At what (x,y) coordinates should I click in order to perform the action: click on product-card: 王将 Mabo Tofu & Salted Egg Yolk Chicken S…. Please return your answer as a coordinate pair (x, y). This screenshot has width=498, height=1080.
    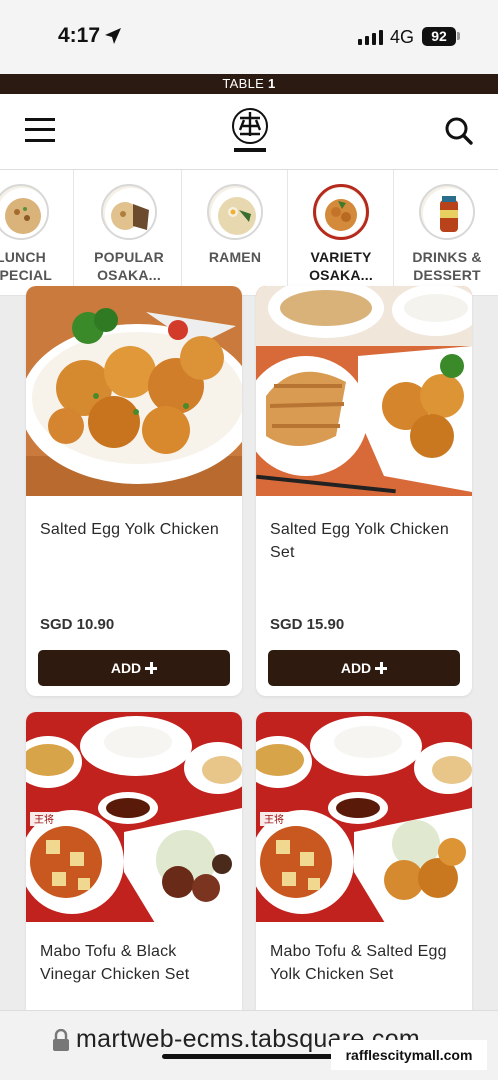
    Looking at the image, I should click on (364, 867).